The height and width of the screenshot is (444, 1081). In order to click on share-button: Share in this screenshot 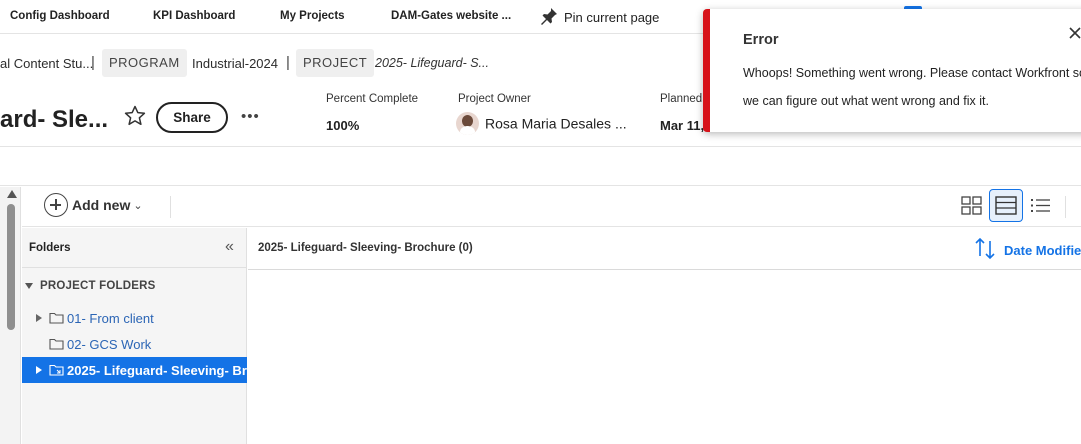, I will do `click(192, 117)`.